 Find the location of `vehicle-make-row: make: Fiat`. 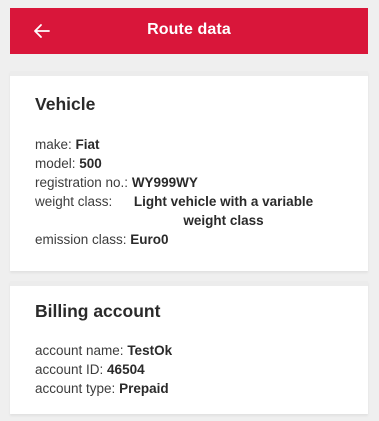

vehicle-make-row: make: Fiat is located at coordinates (195, 144).